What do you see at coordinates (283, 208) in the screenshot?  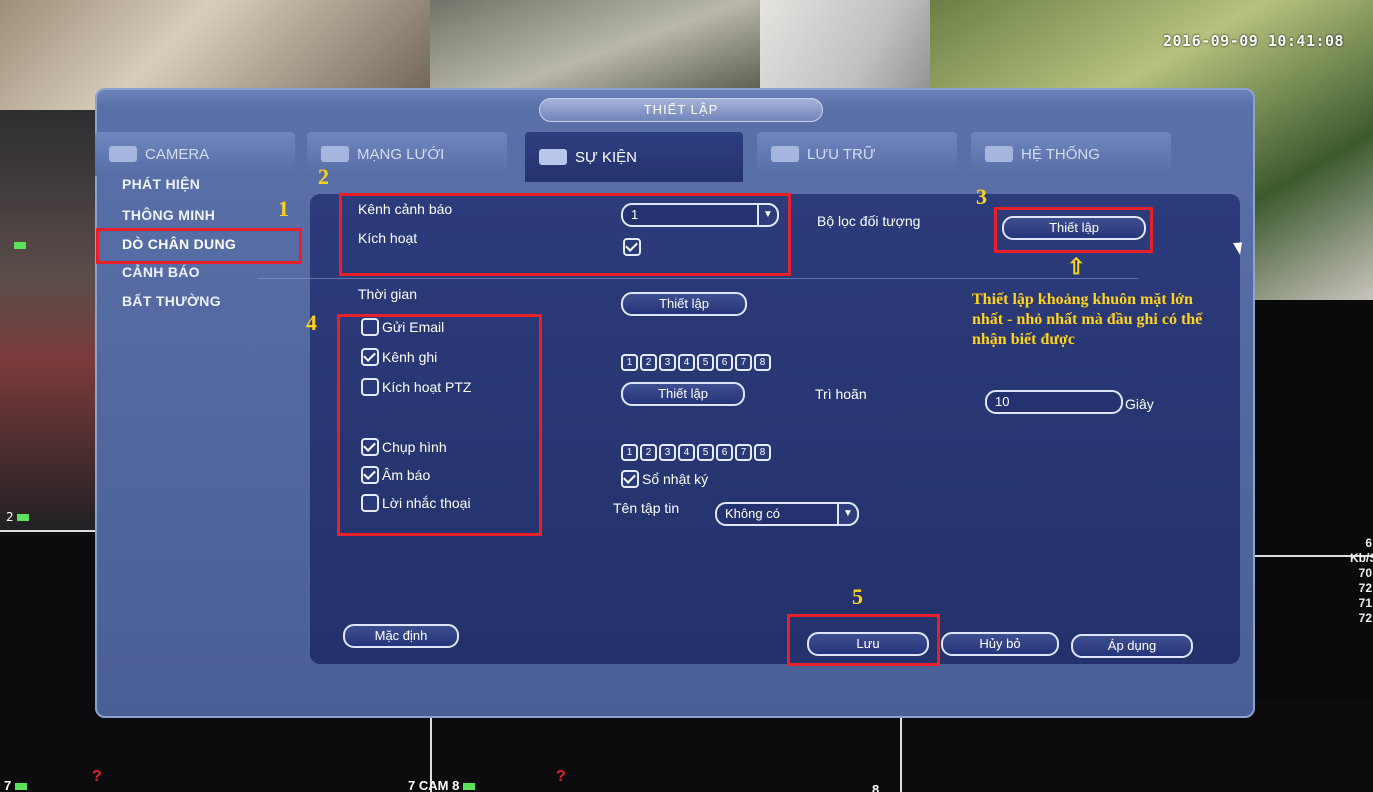 I see `annotation-number: 1` at bounding box center [283, 208].